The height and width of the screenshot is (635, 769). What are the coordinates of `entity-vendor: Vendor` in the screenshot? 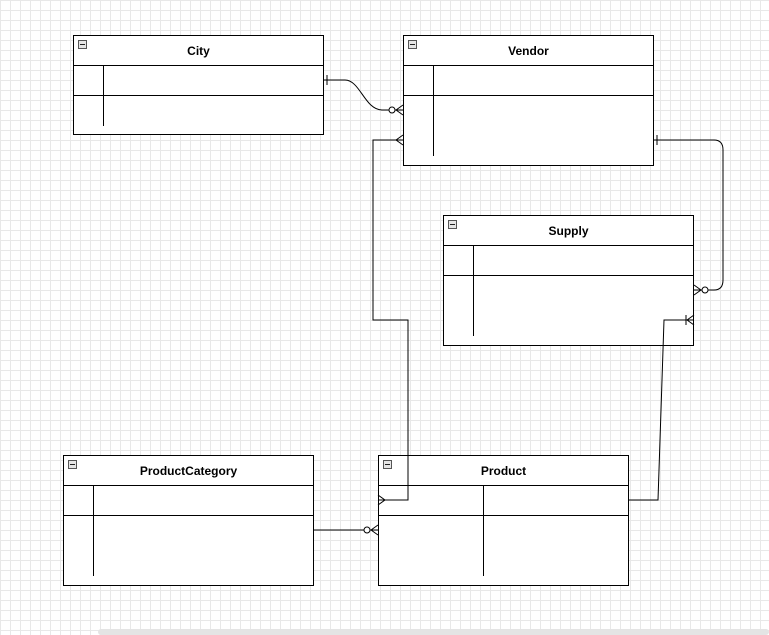 It's located at (528, 100).